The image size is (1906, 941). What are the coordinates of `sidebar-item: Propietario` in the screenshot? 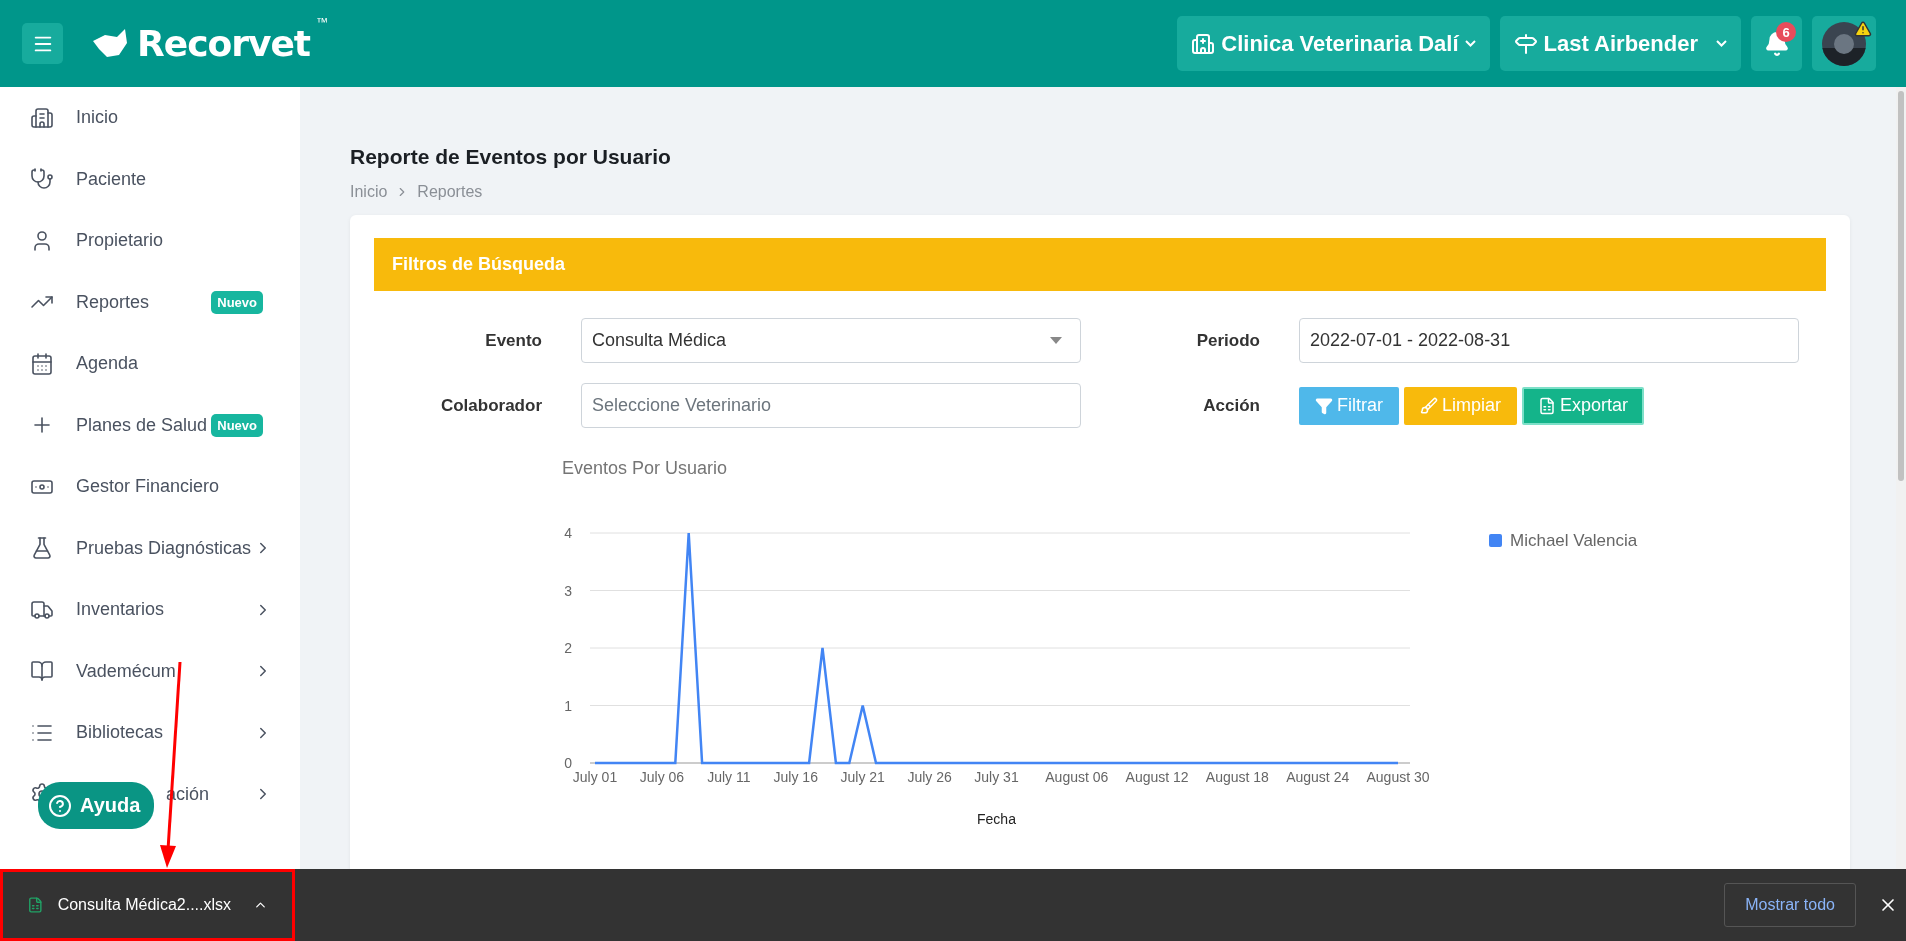 It's located at (150, 241).